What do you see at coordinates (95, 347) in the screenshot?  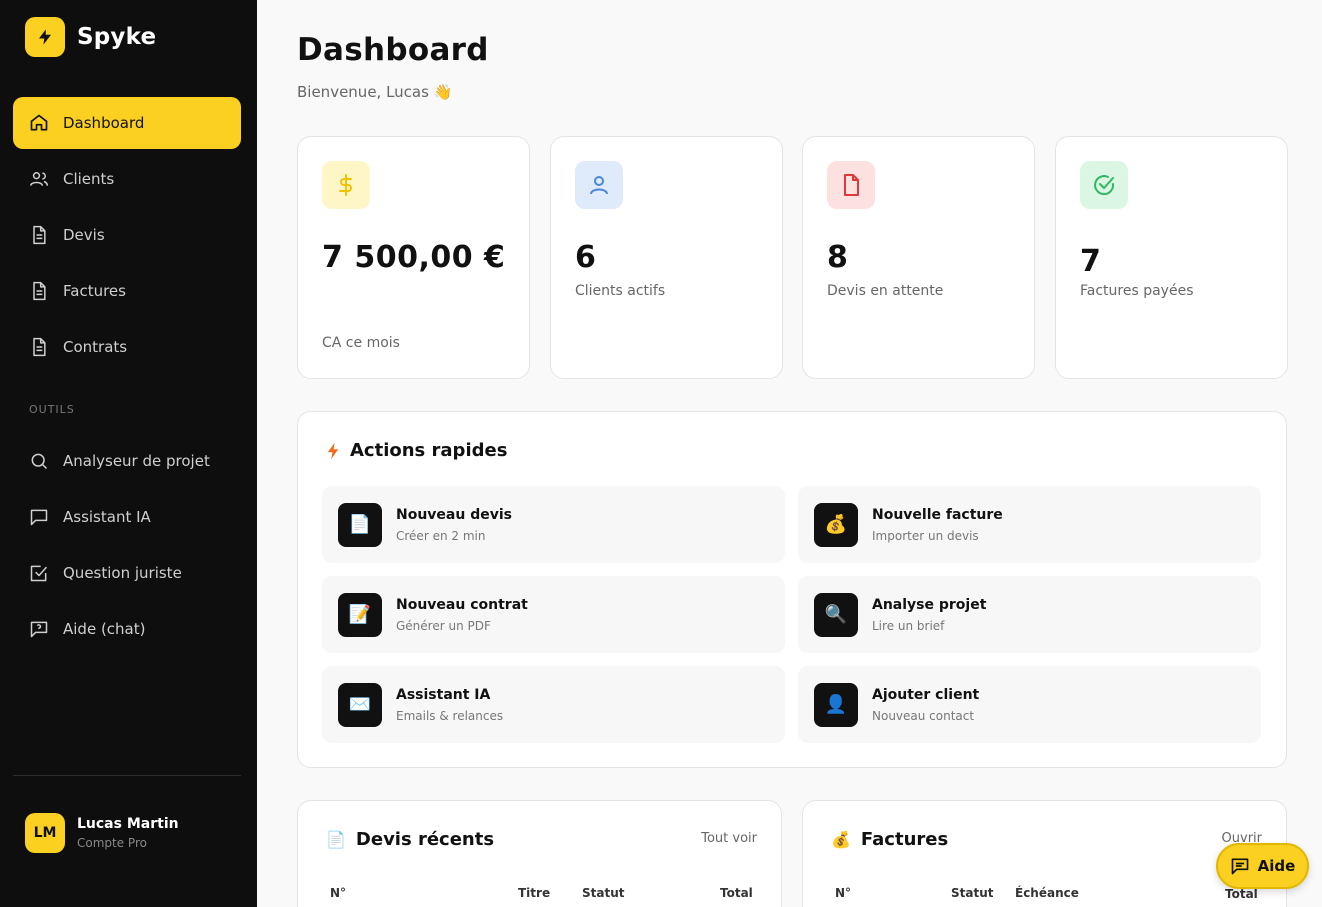 I see `sidebar-item-label: Contrats` at bounding box center [95, 347].